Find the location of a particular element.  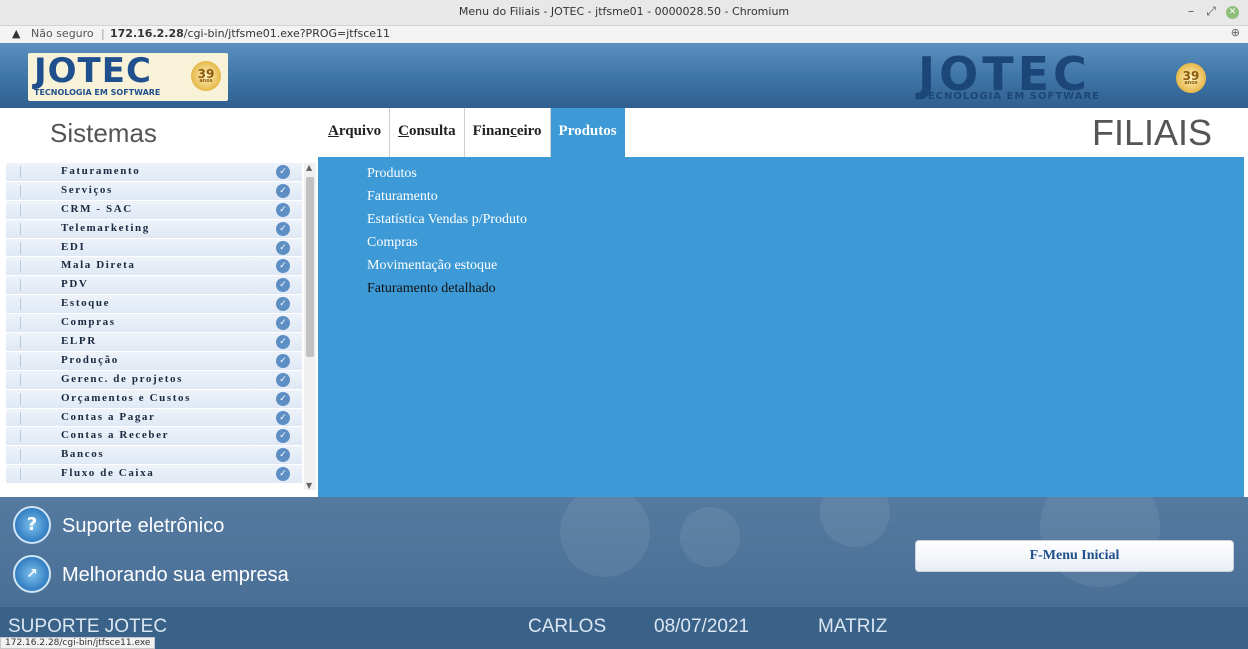

sidebar-item: ELPR ✓ is located at coordinates (154, 342).